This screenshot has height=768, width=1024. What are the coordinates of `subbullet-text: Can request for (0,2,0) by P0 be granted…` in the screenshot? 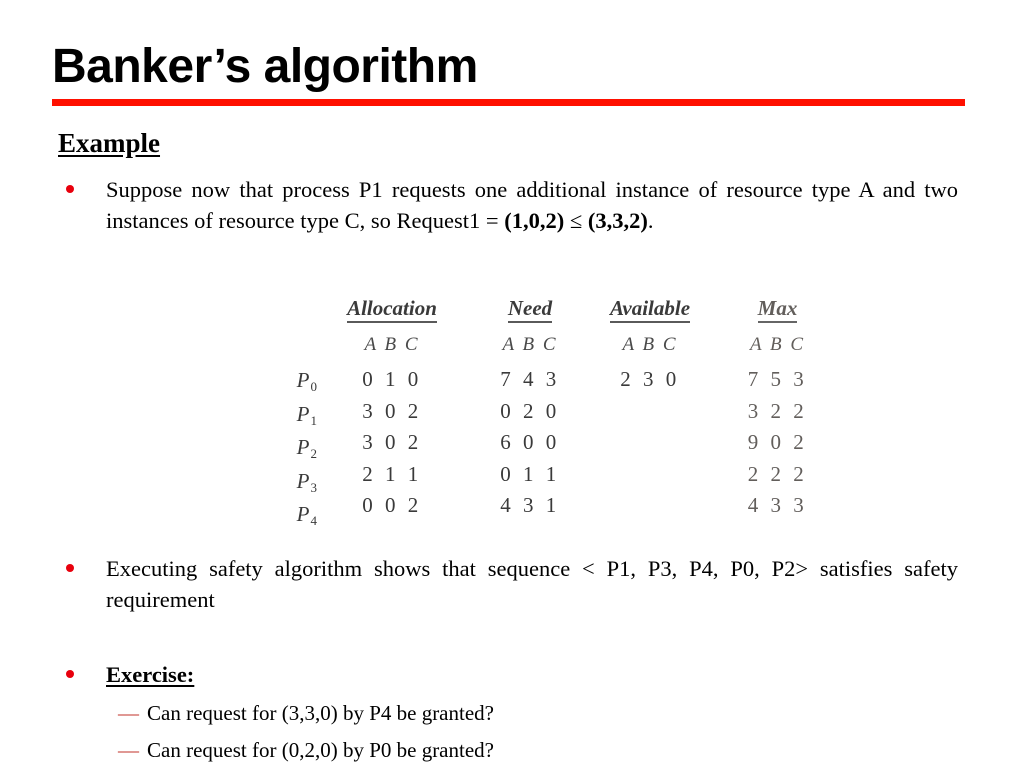 It's located at (320, 750).